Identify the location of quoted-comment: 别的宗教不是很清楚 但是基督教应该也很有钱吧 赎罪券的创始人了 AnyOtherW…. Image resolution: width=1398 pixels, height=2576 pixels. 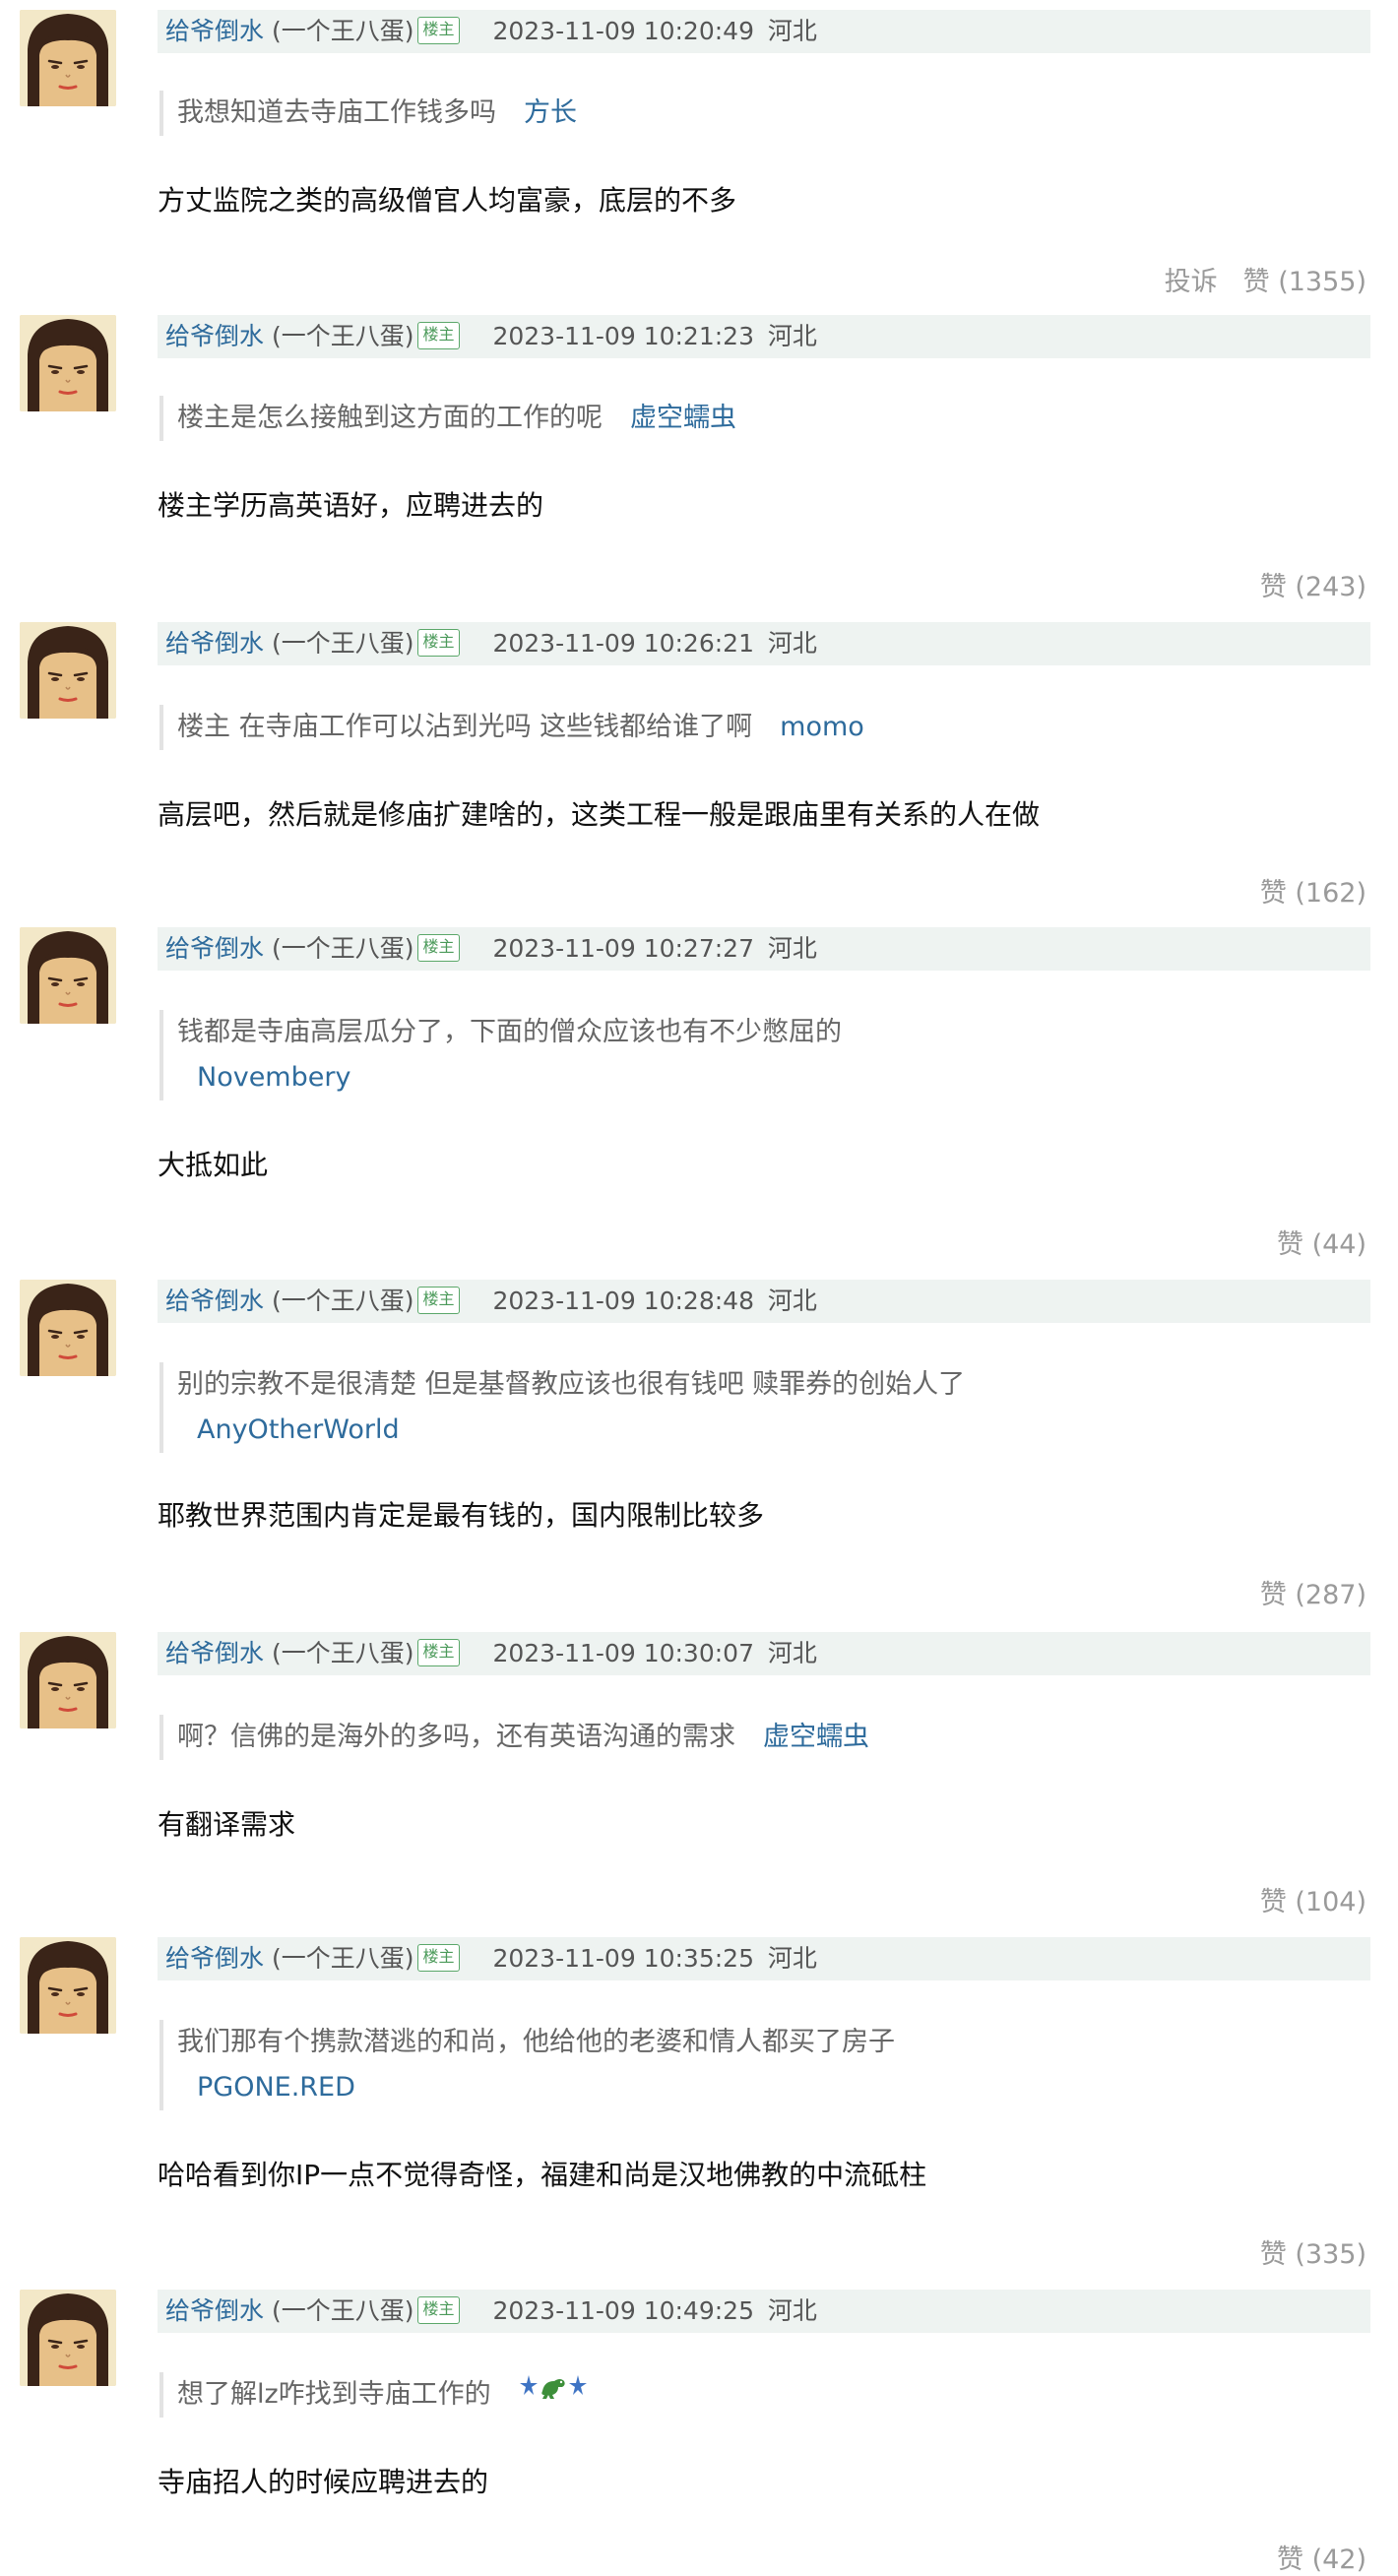
(660, 1407).